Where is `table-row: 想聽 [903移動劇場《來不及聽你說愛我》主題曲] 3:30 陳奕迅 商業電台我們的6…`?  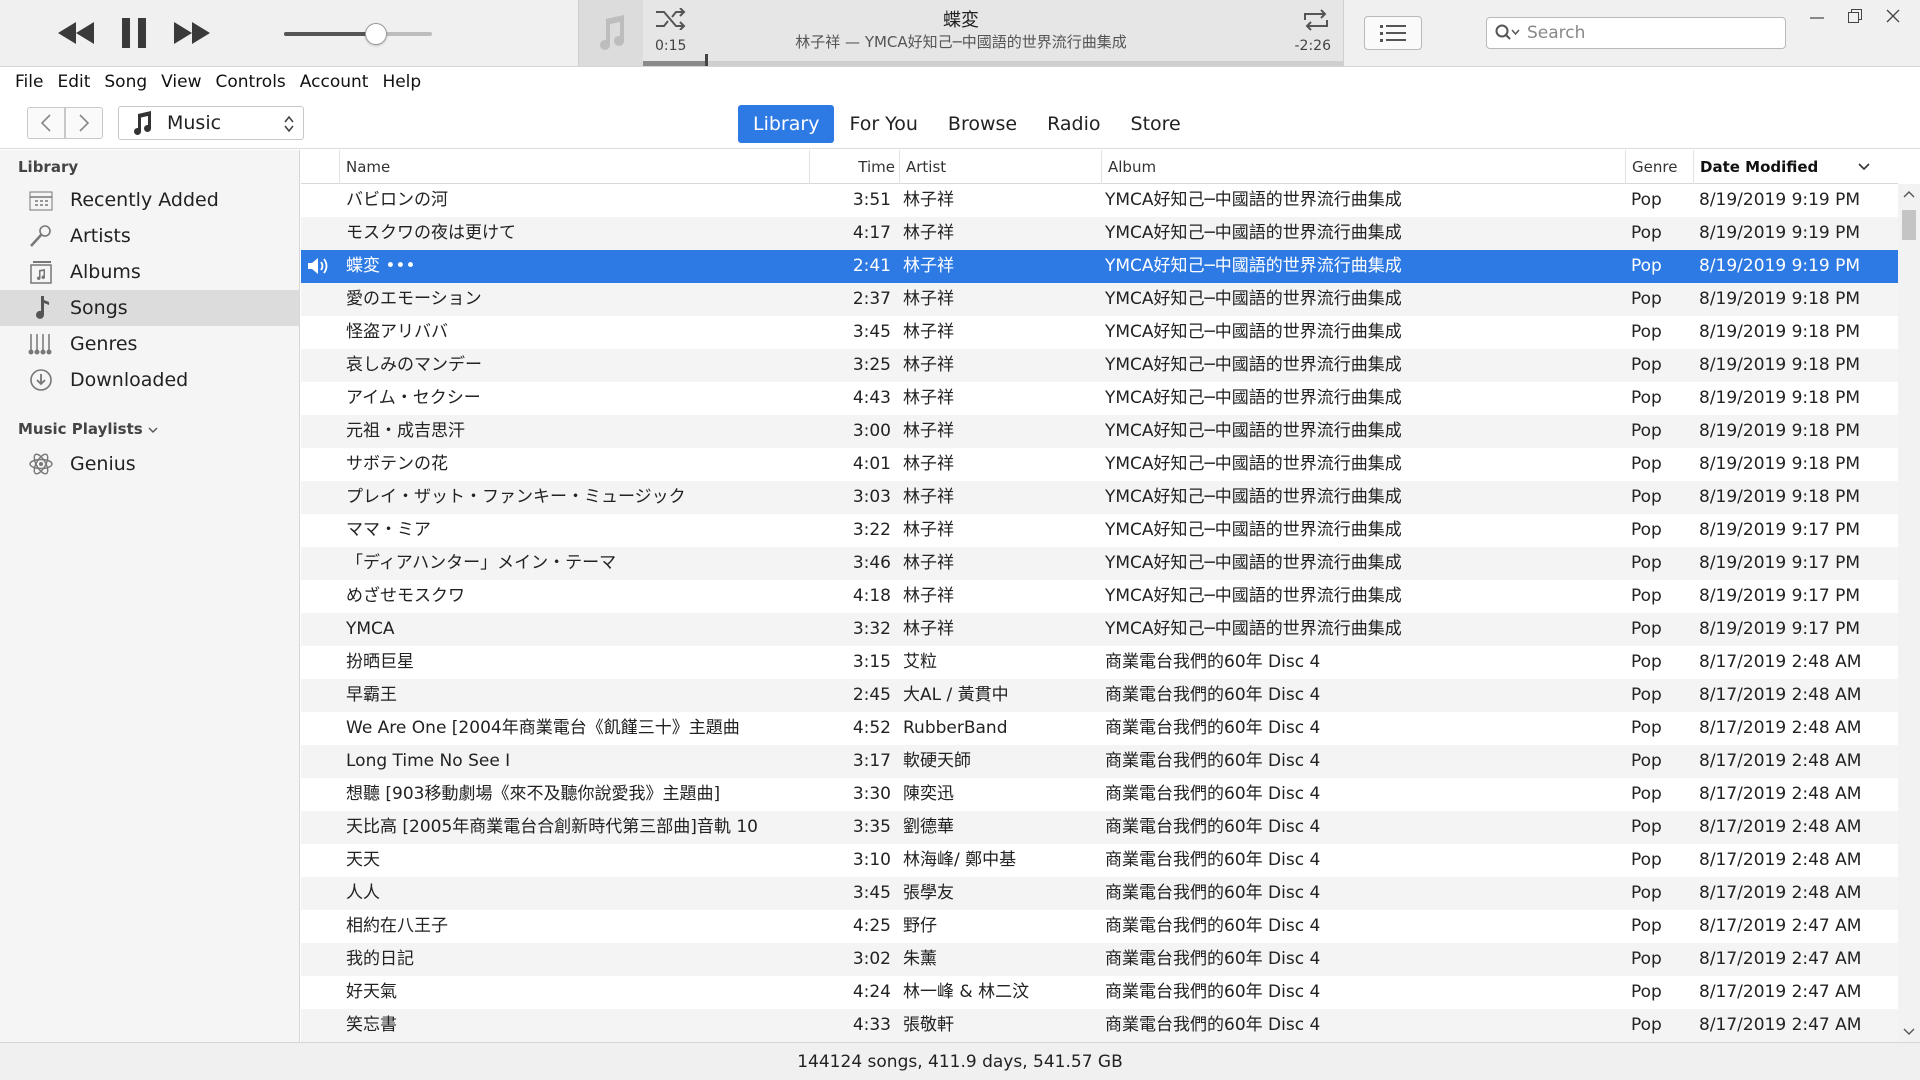 table-row: 想聽 [903移動劇場《來不及聽你說愛我》主題曲] 3:30 陳奕迅 商業電台我們的6… is located at coordinates (1099, 794).